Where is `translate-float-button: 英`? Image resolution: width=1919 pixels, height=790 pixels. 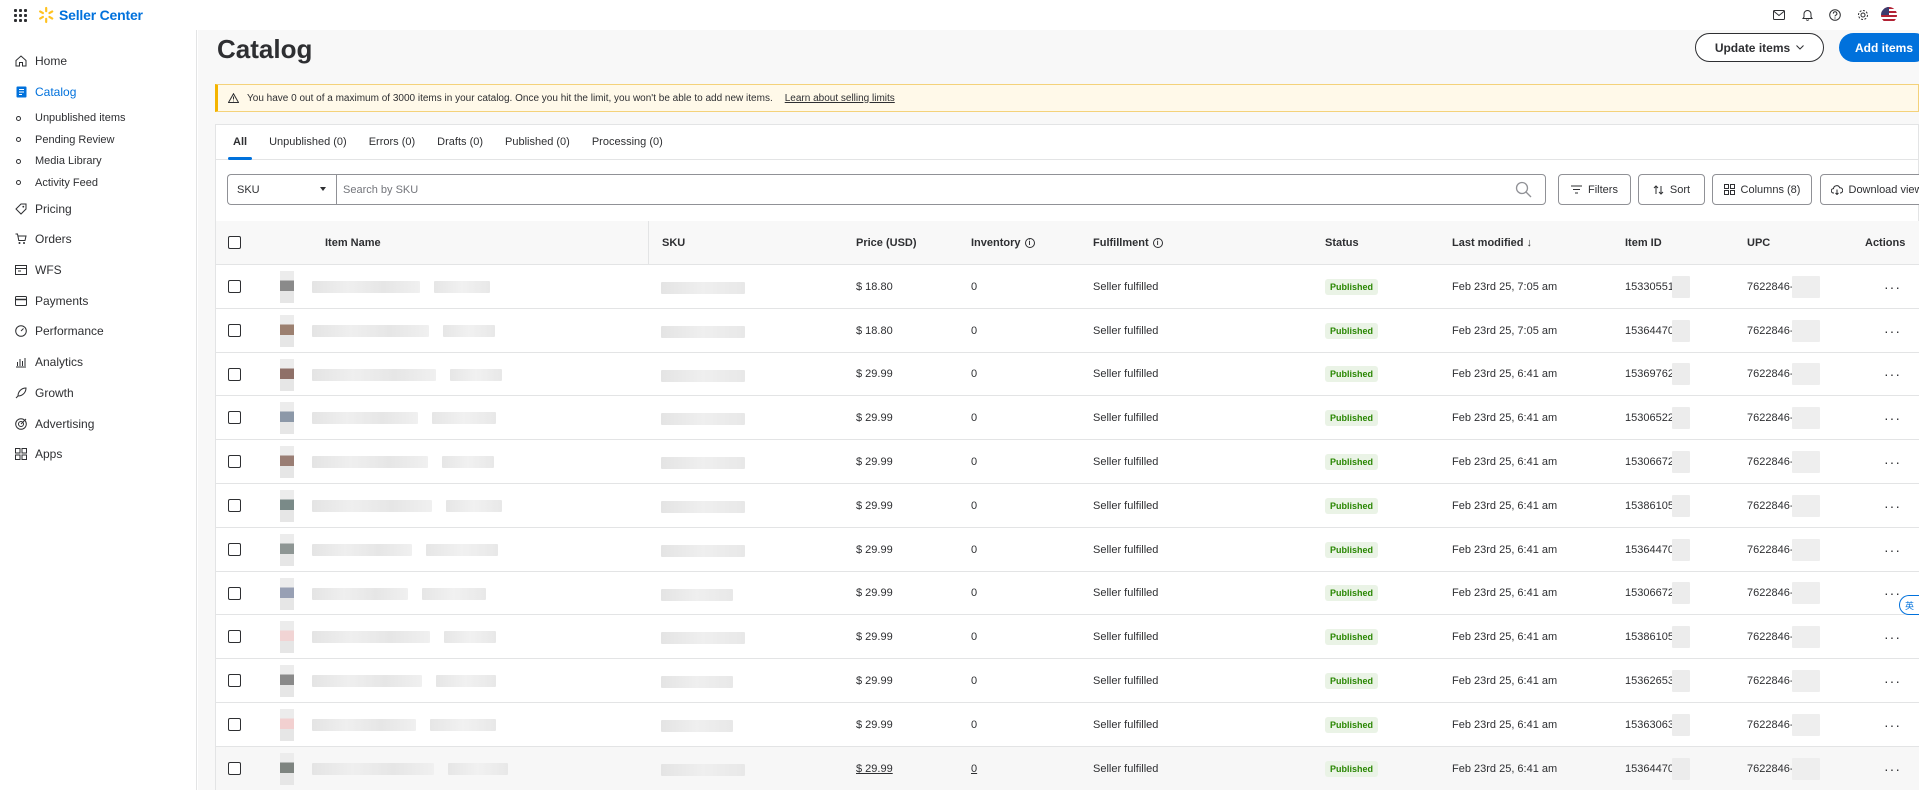 translate-float-button: 英 is located at coordinates (1909, 605).